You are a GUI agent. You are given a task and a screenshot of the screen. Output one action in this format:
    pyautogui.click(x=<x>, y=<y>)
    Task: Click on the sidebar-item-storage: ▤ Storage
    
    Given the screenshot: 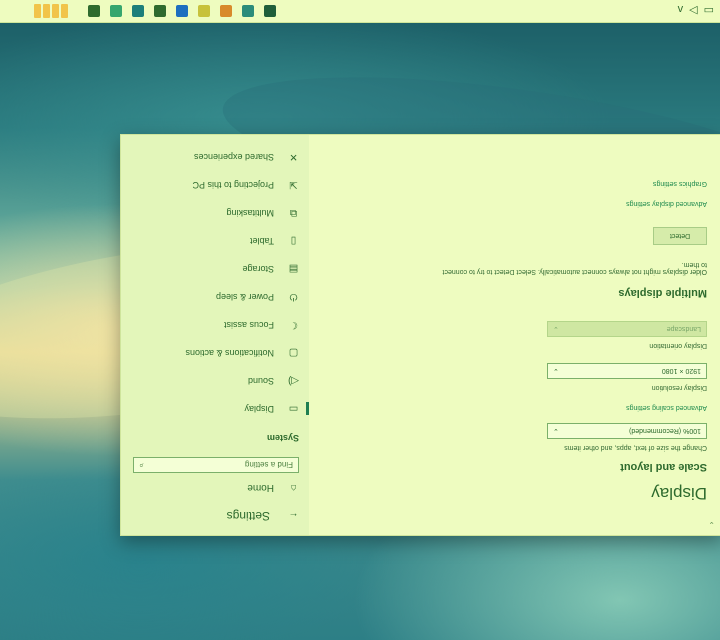 What is the action you would take?
    pyautogui.click(x=215, y=269)
    